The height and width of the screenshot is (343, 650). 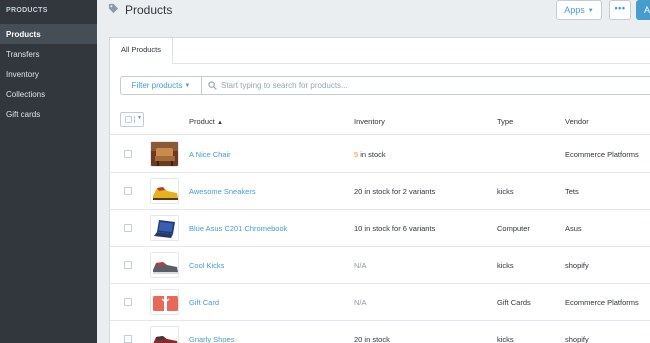 I want to click on filter-products-button: Filter products ▼, so click(x=161, y=85).